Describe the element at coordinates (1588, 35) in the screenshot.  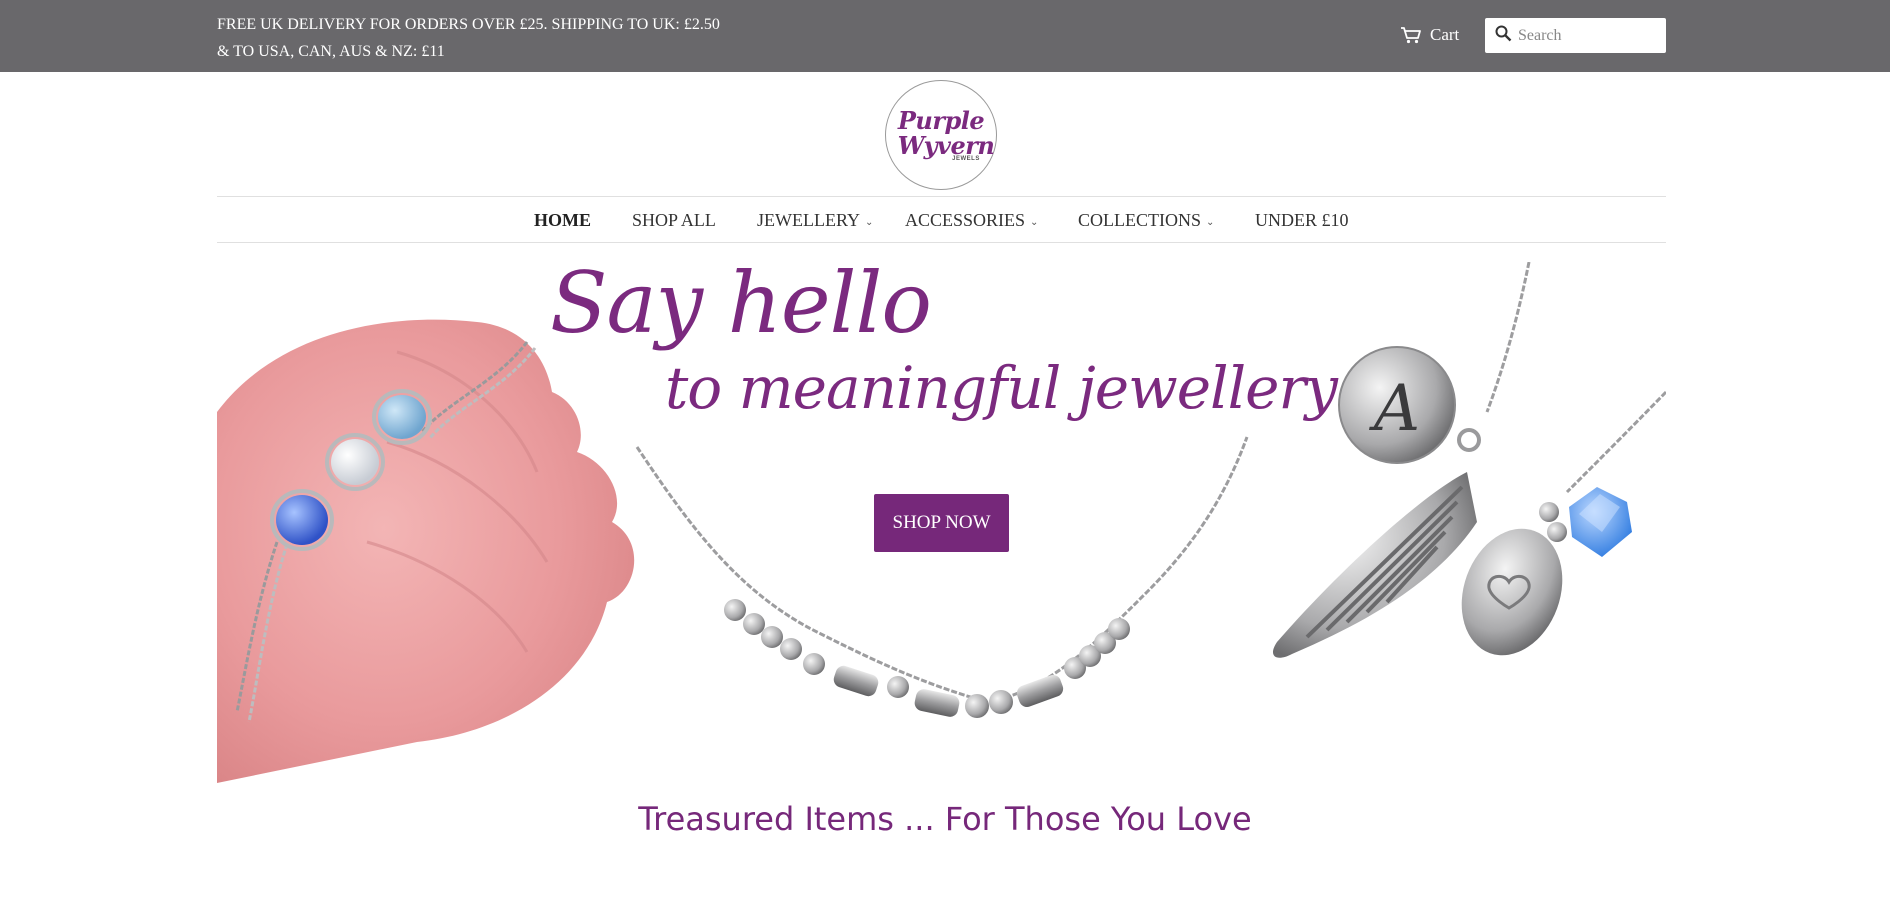
I see `search-input` at that location.